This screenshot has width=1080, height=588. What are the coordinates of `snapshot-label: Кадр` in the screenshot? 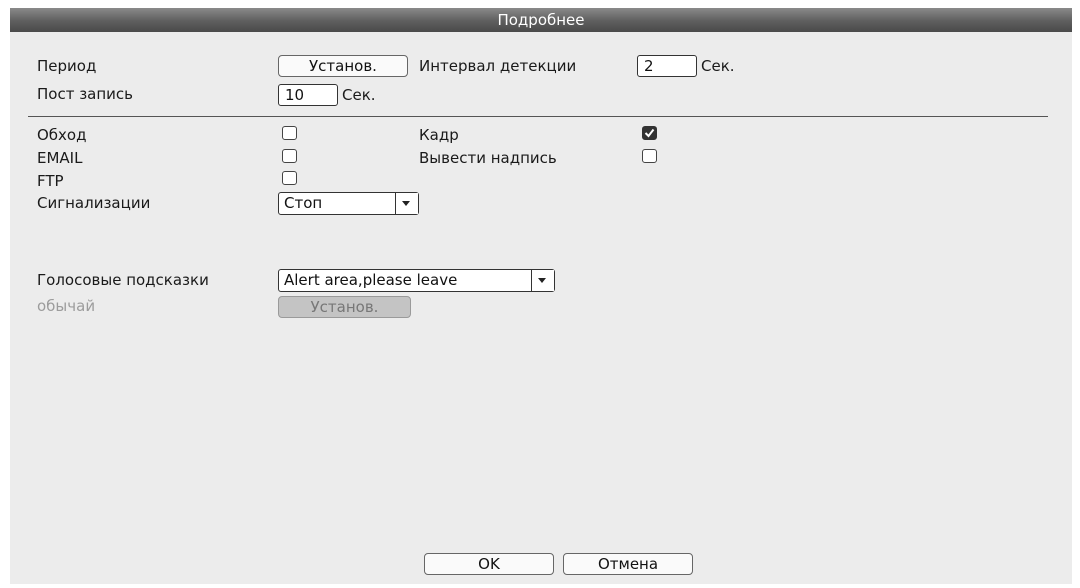 It's located at (439, 135).